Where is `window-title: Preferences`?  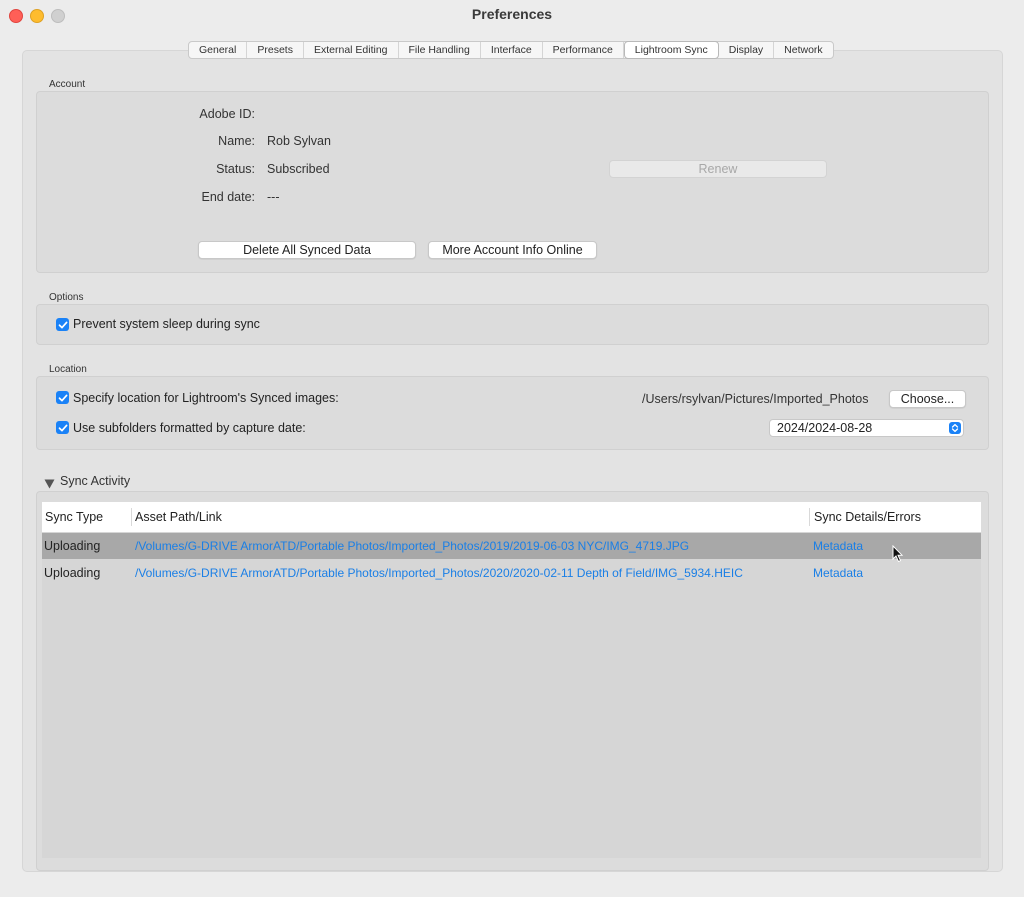 window-title: Preferences is located at coordinates (512, 14).